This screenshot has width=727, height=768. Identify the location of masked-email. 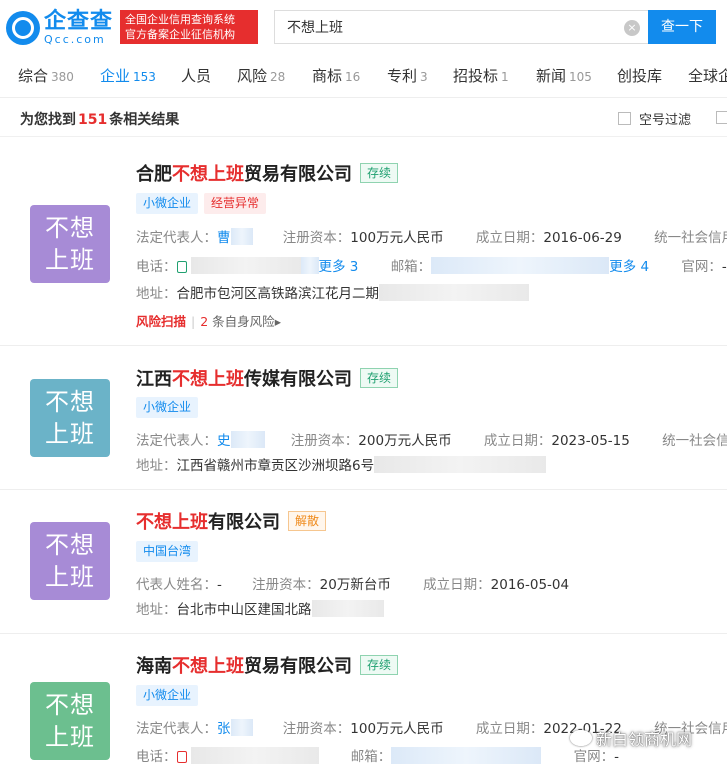
(466, 755).